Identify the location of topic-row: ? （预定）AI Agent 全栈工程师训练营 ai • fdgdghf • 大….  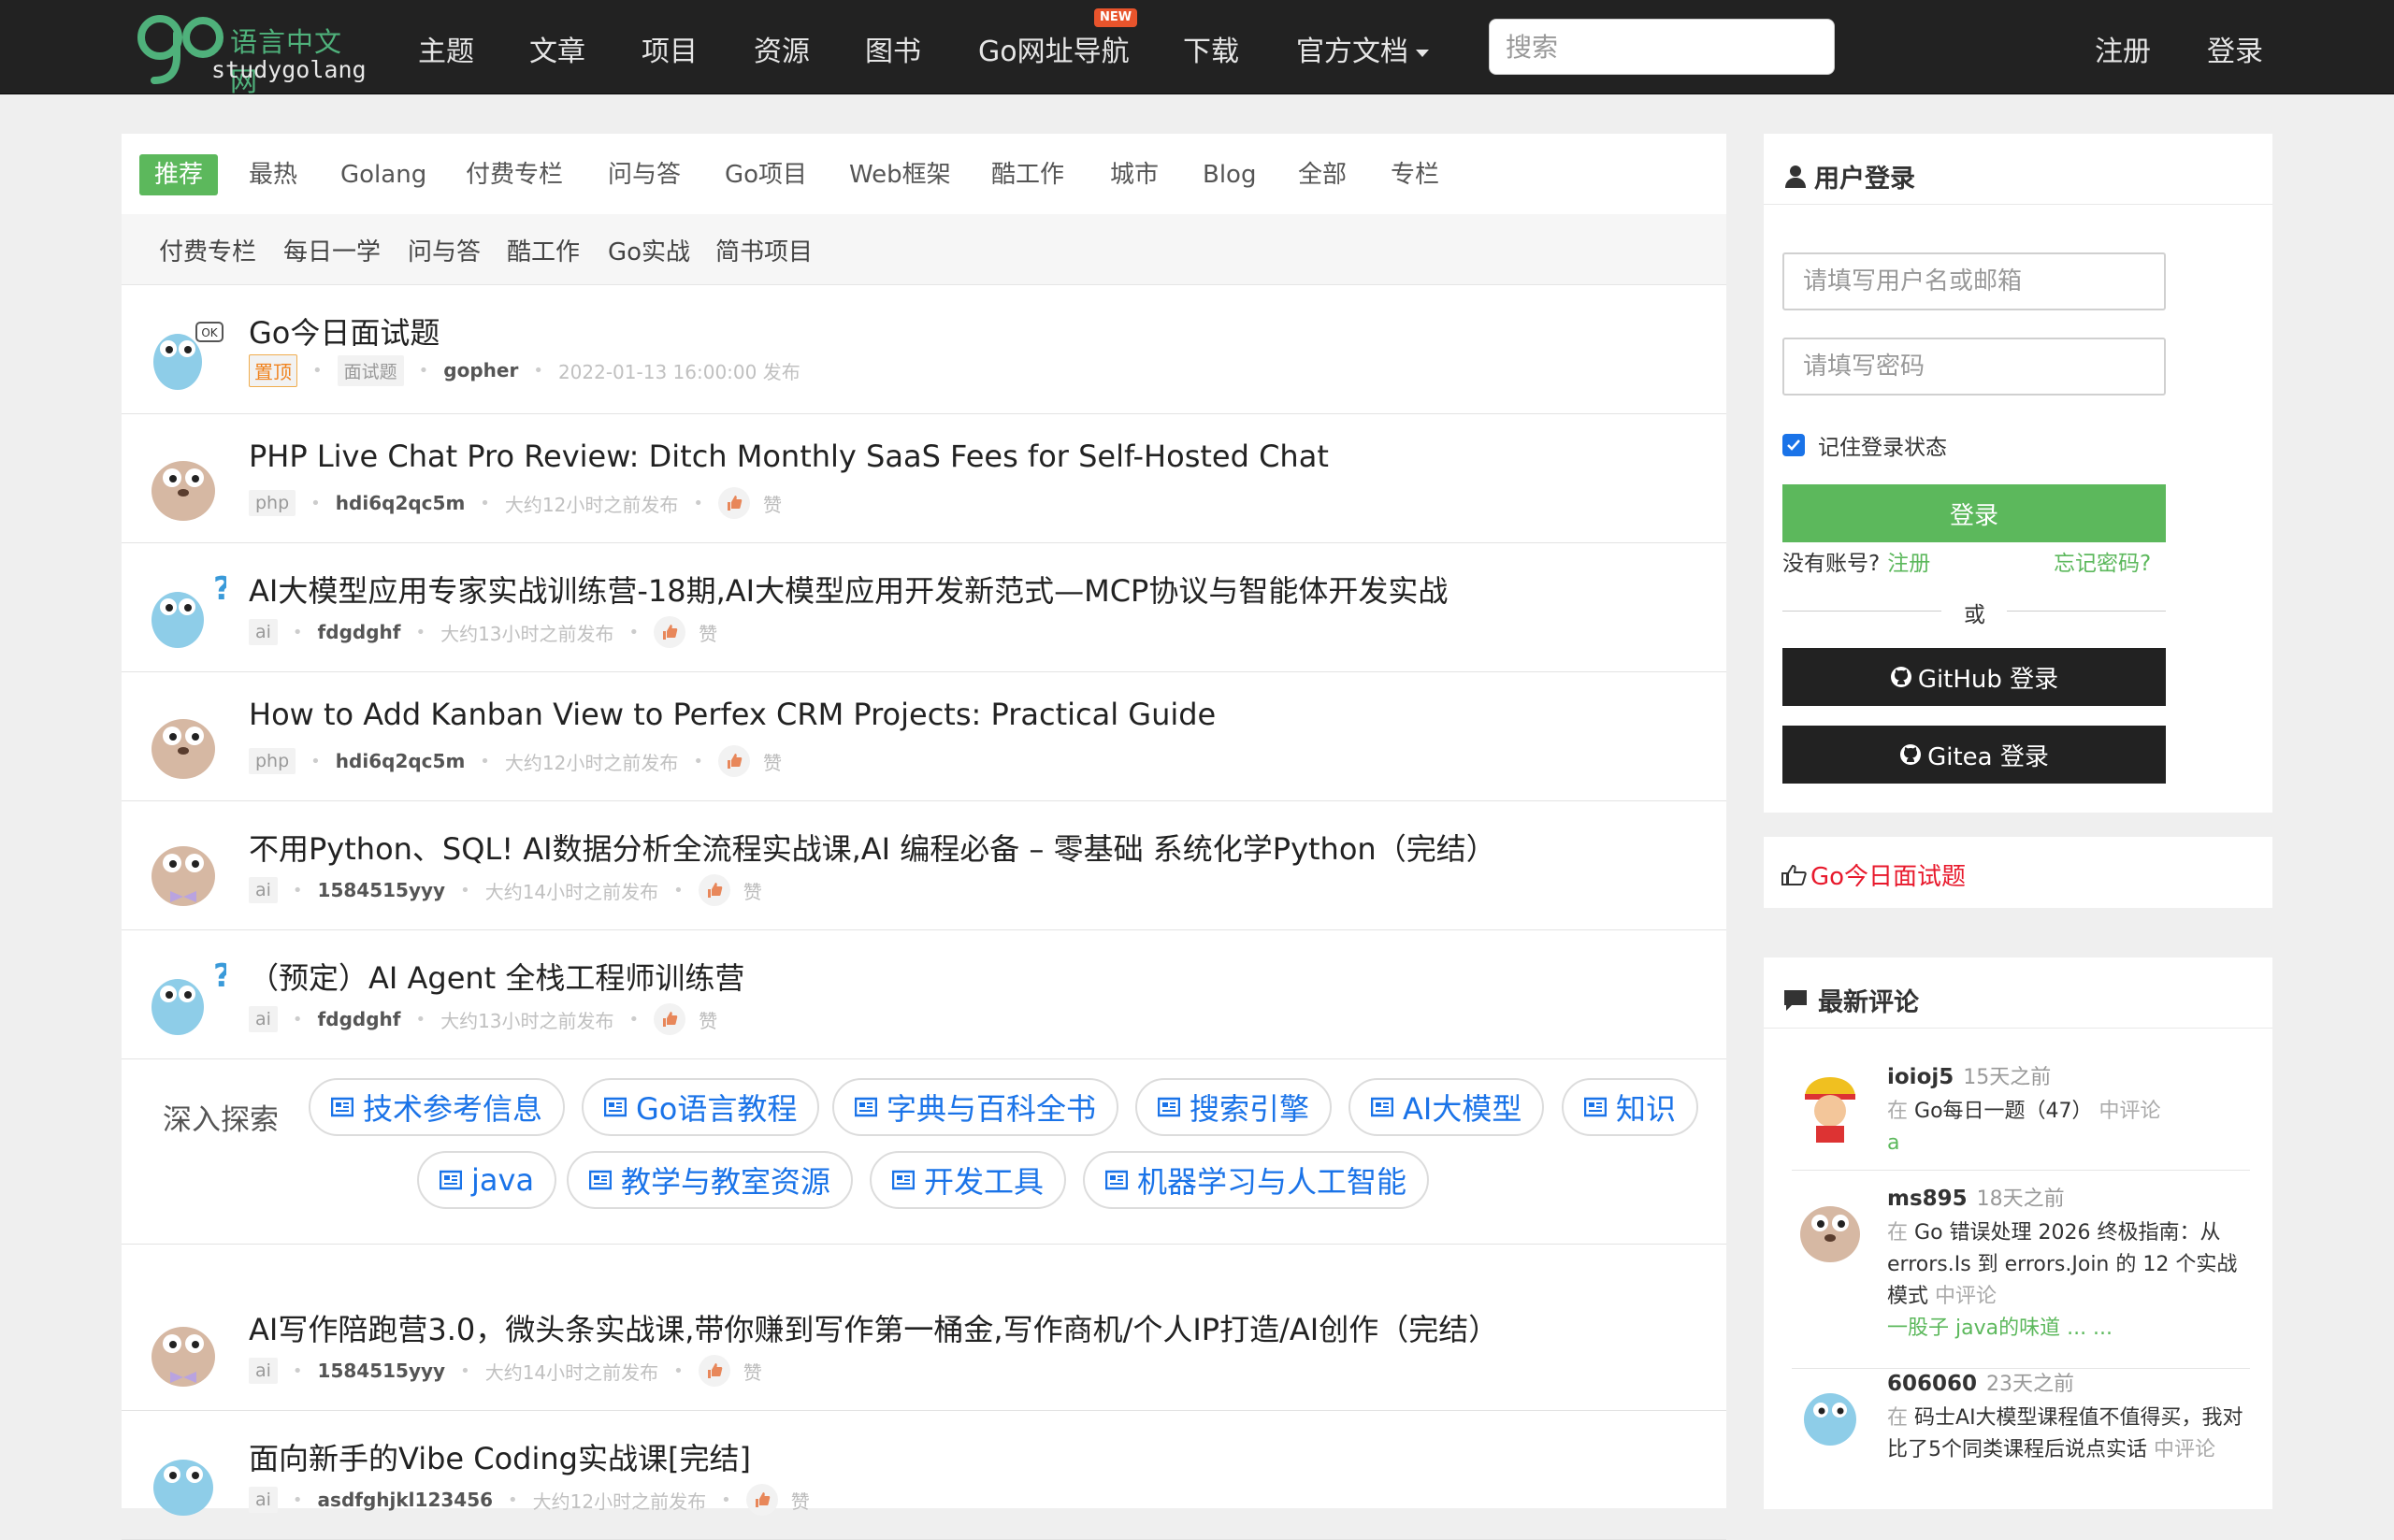
(924, 994).